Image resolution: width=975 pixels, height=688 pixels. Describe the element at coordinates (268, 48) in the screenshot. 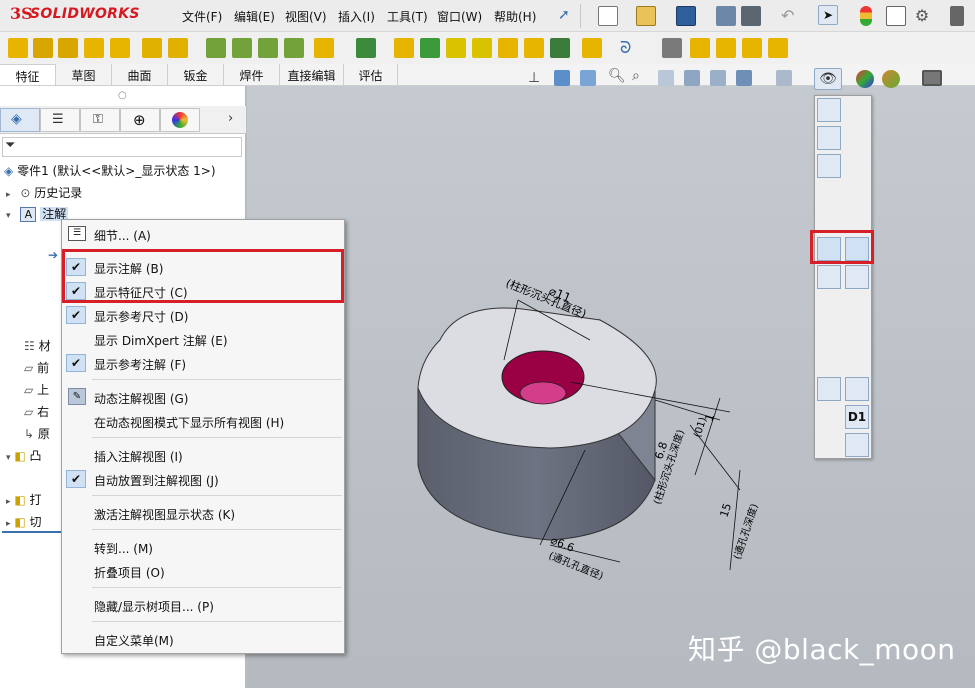

I see `lofted-cut-icon` at that location.